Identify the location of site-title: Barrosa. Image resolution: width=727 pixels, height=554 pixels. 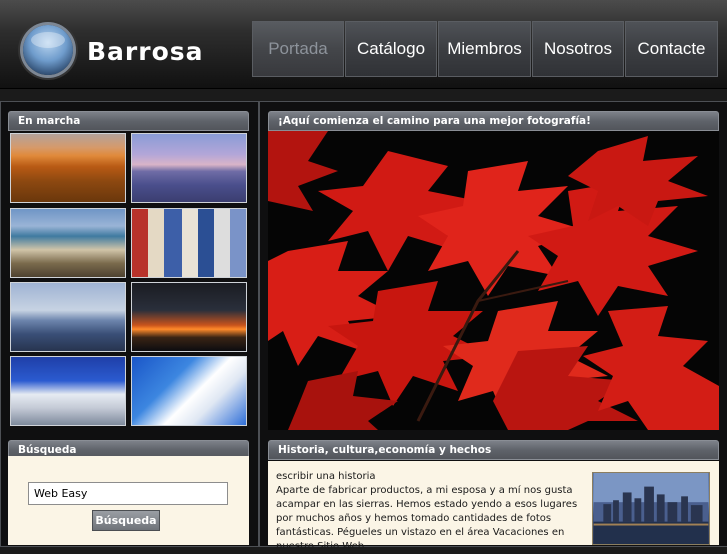
(145, 51).